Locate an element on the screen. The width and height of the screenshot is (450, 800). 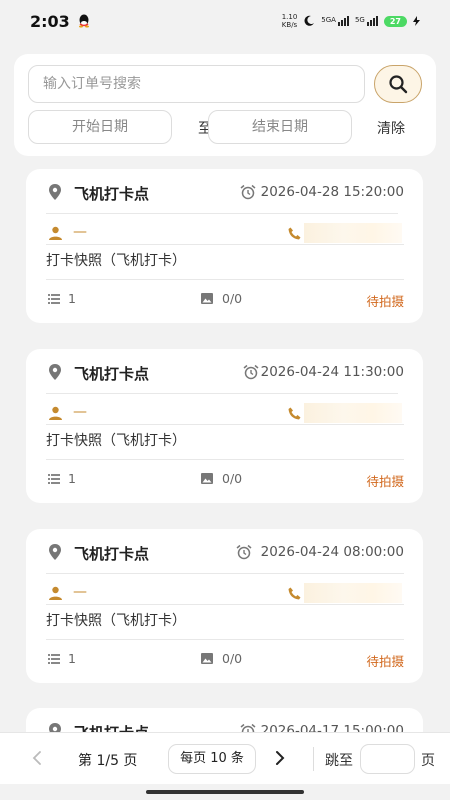
search-button is located at coordinates (398, 84).